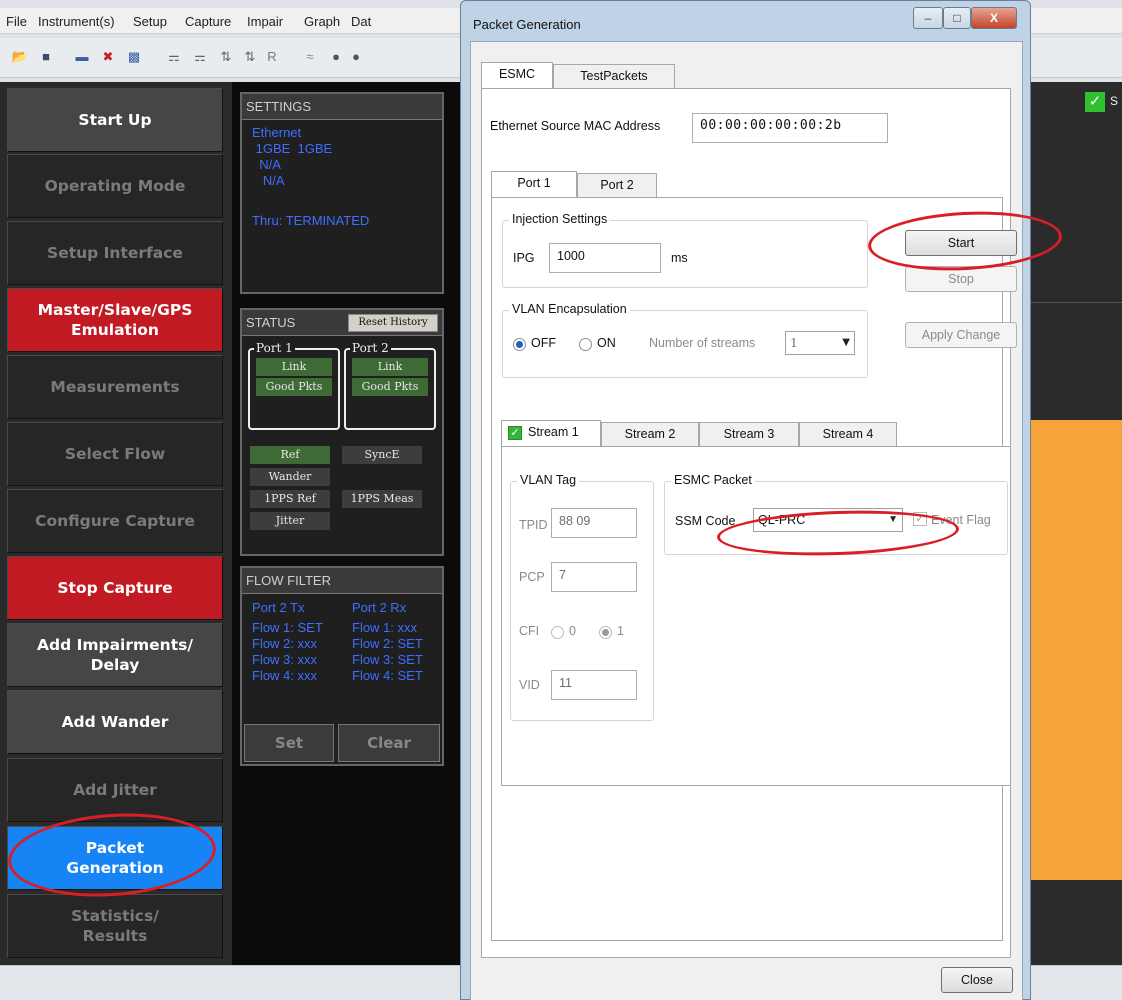  I want to click on flow-cell: Flow 2: xxx, so click(285, 643).